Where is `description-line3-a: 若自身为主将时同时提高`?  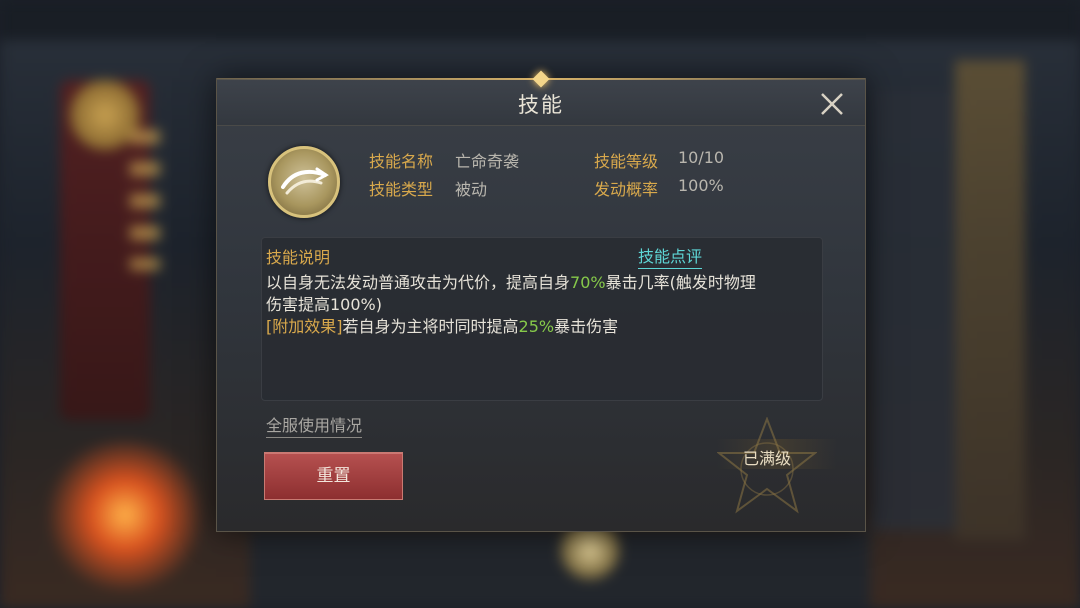 description-line3-a: 若自身为主将时同时提高 is located at coordinates (430, 326).